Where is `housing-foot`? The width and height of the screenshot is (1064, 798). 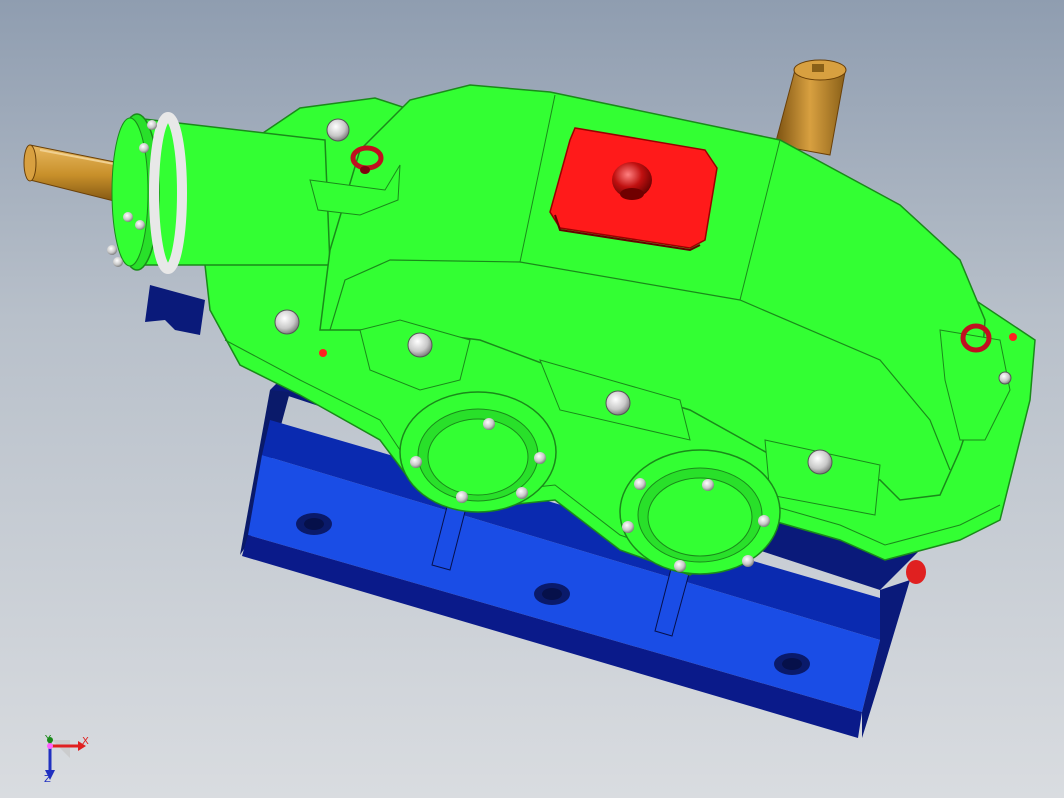
housing-foot is located at coordinates (175, 310).